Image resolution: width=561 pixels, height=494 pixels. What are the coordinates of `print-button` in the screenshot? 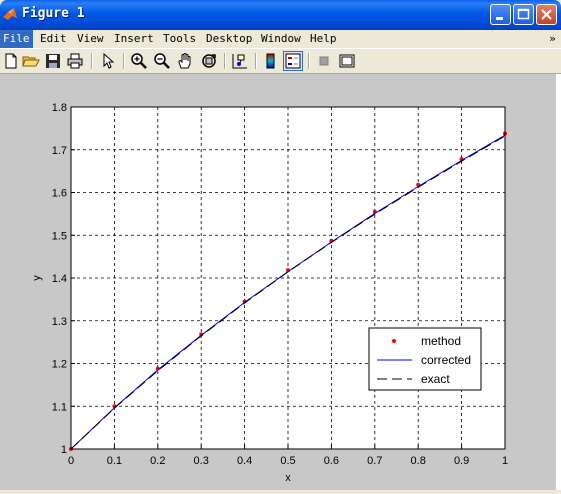 It's located at (75, 61).